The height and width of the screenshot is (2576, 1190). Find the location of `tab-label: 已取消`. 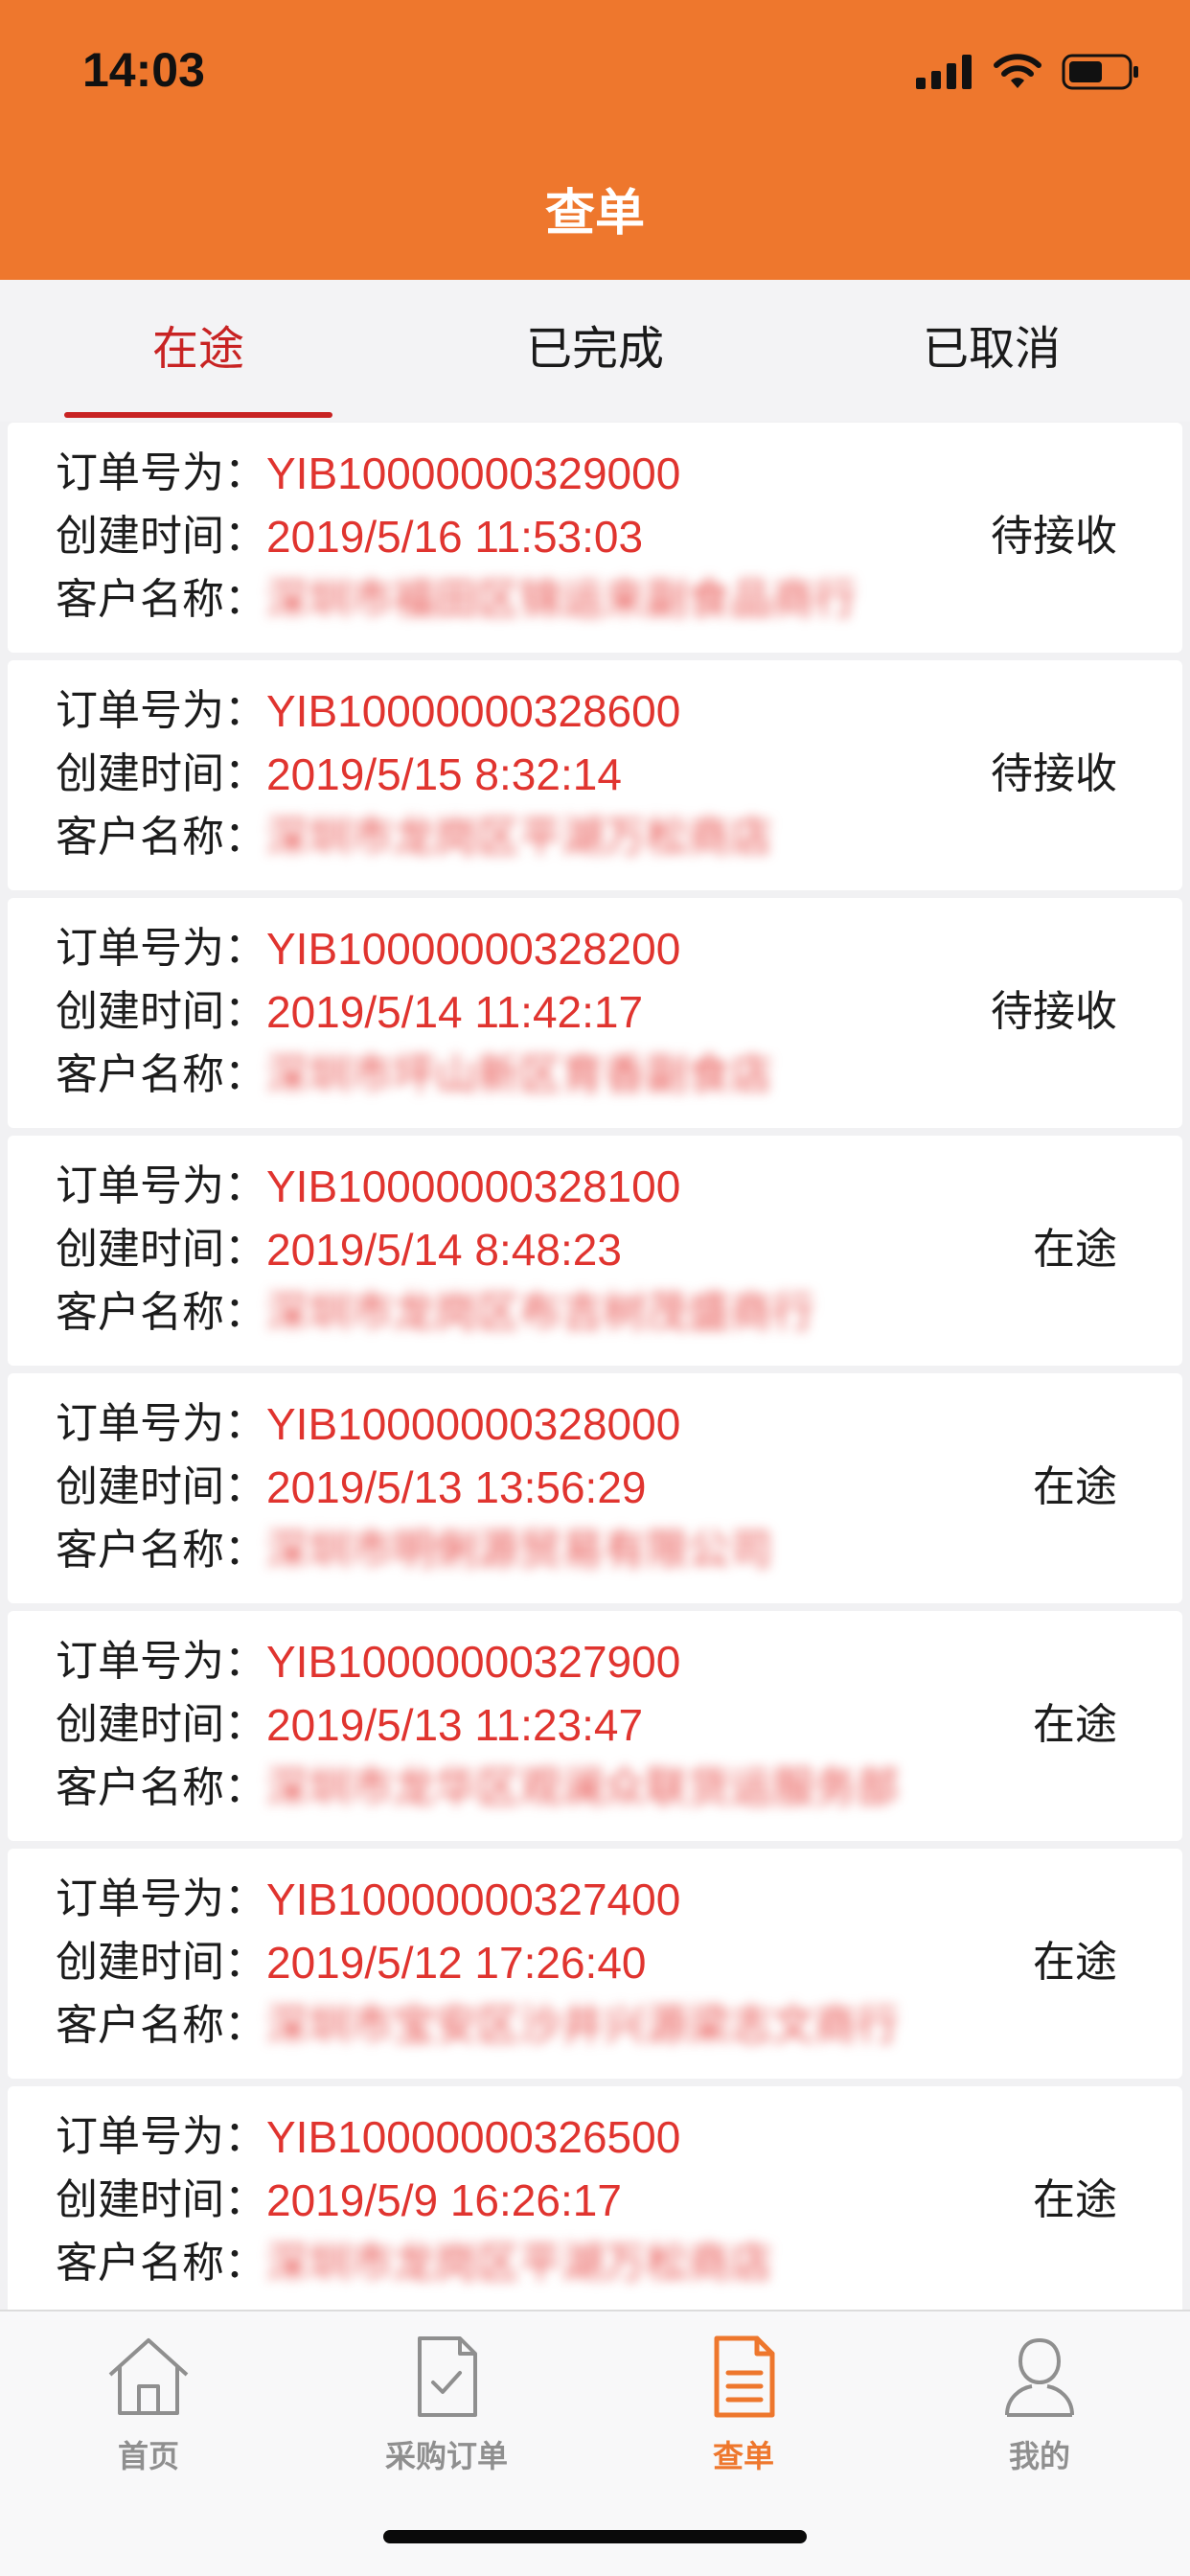

tab-label: 已取消 is located at coordinates (991, 349).